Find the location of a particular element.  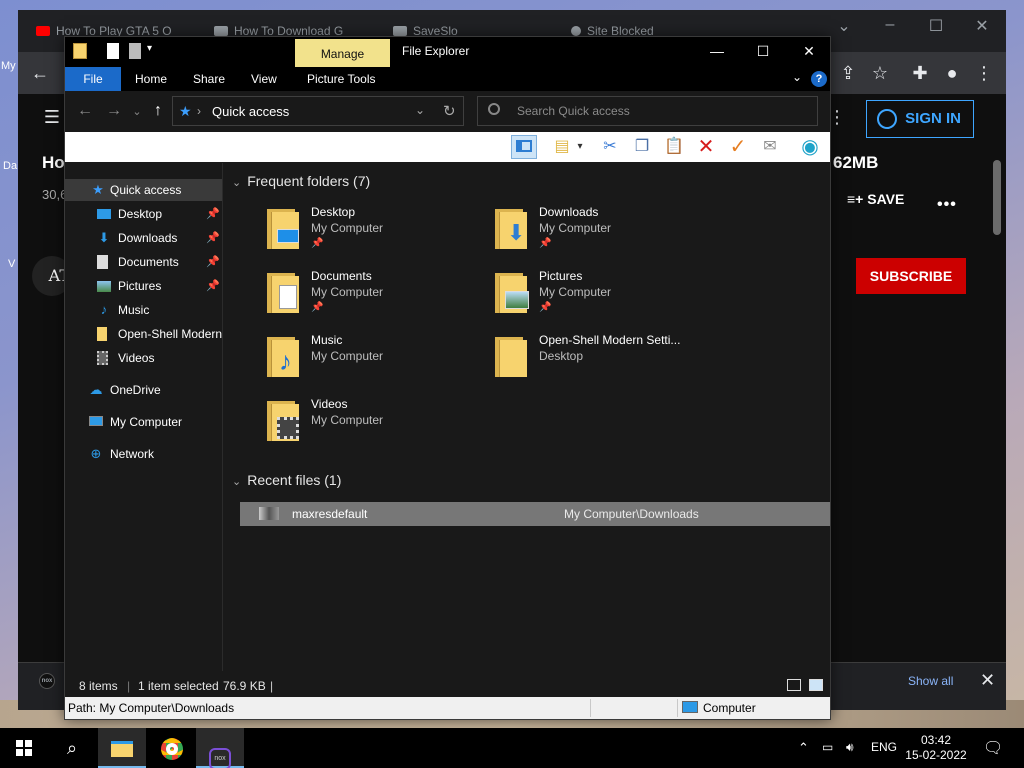

sidebar-item-videos: Videos is located at coordinates (143, 358).